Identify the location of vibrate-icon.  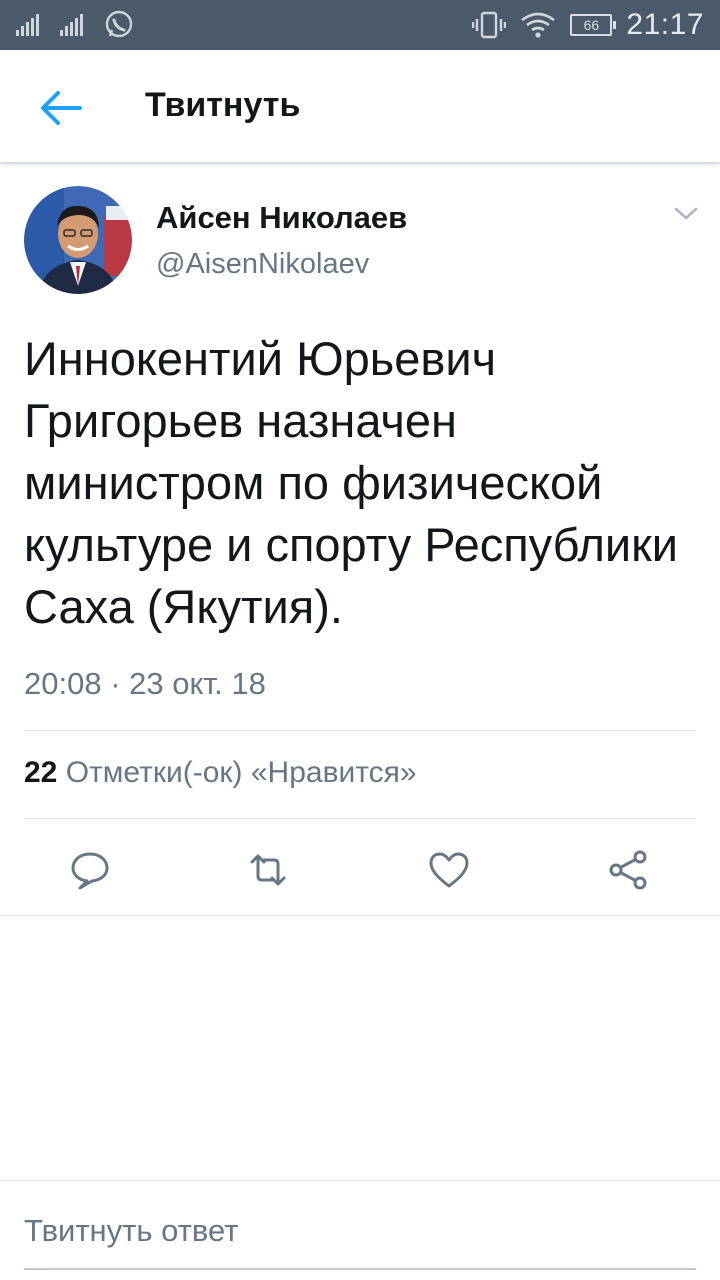
(489, 25).